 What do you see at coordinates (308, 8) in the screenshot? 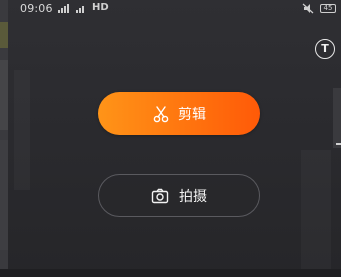
I see `mute-icon` at bounding box center [308, 8].